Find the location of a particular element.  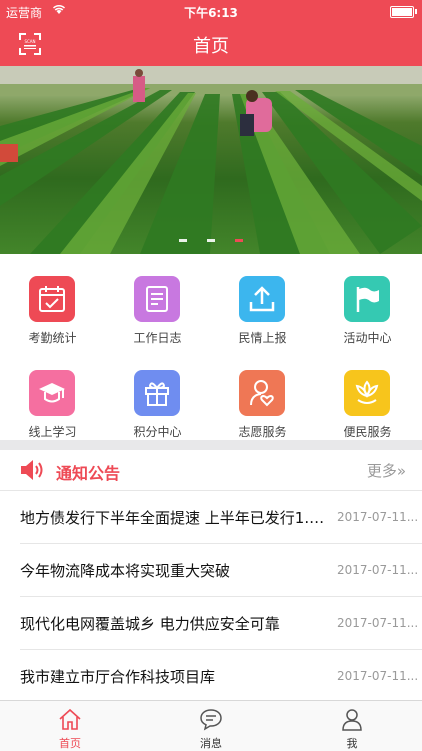

news-title: 地方债发行下半年全面提速 上半年已发行1.8万亿 is located at coordinates (173, 518).